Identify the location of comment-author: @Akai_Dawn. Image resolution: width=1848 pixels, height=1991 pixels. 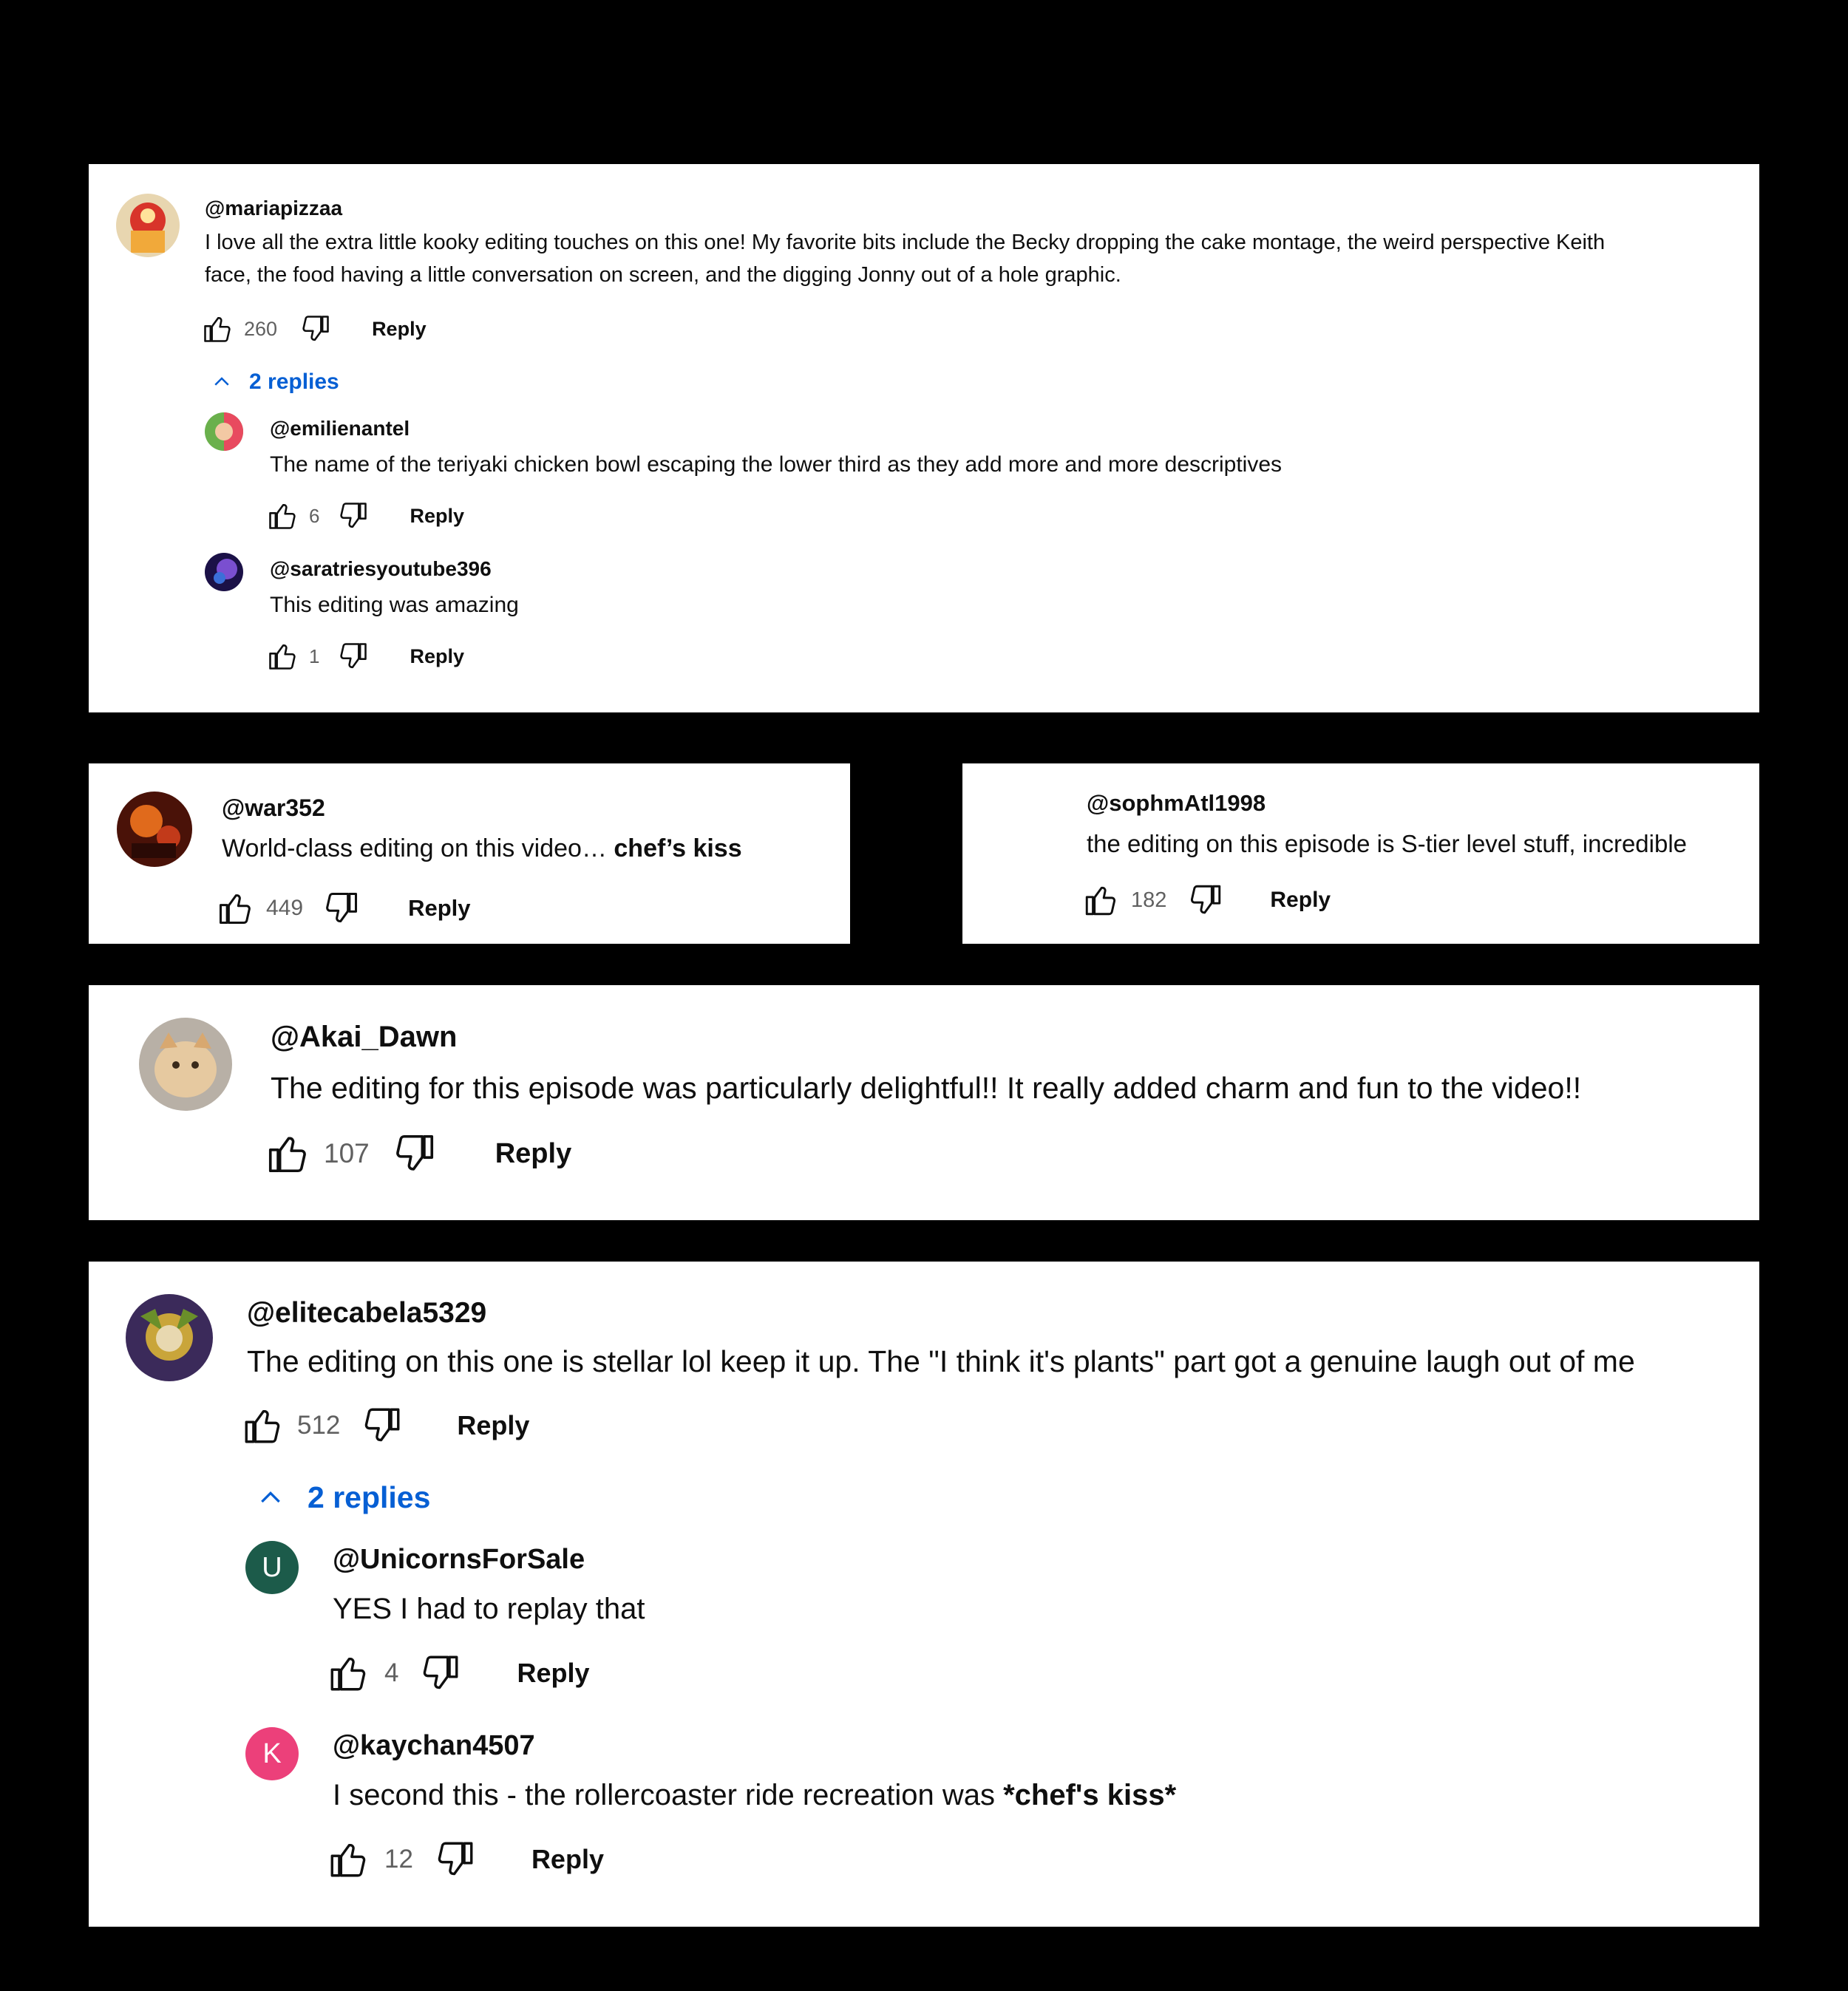
(364, 1037).